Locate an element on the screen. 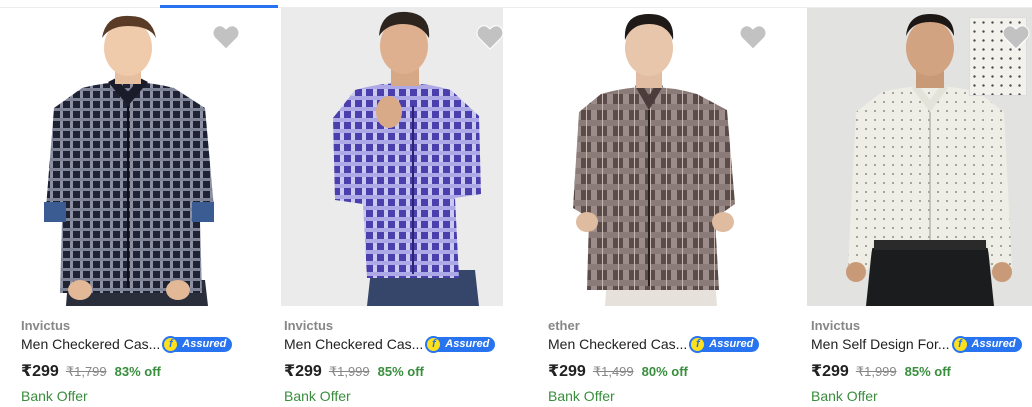  price-row: ₹299 ₹1,799 83% off is located at coordinates (91, 371).